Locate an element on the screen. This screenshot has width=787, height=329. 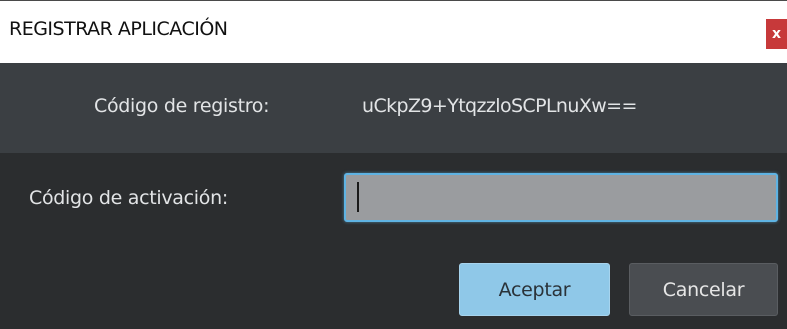
close-button: x is located at coordinates (776, 34).